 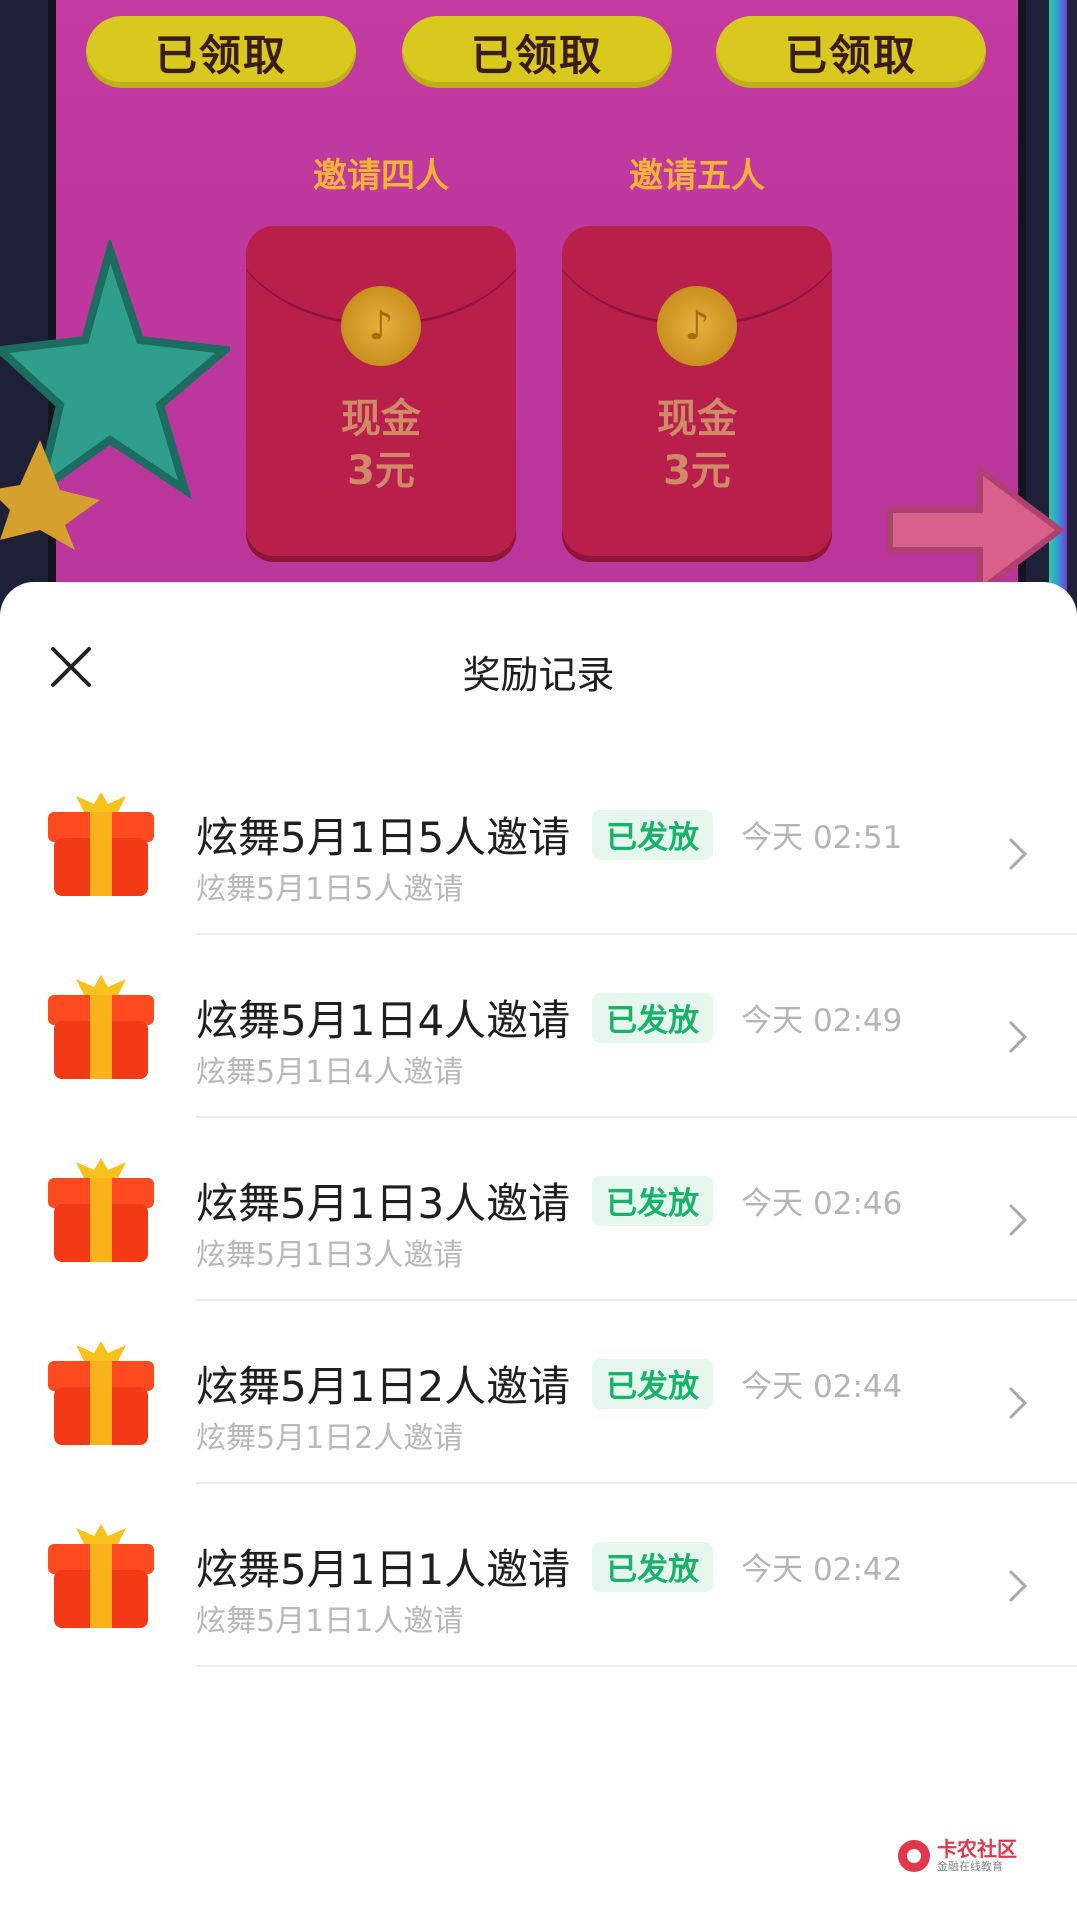 I want to click on record-title: 炫舞5月1日3人邀请, so click(x=383, y=1203).